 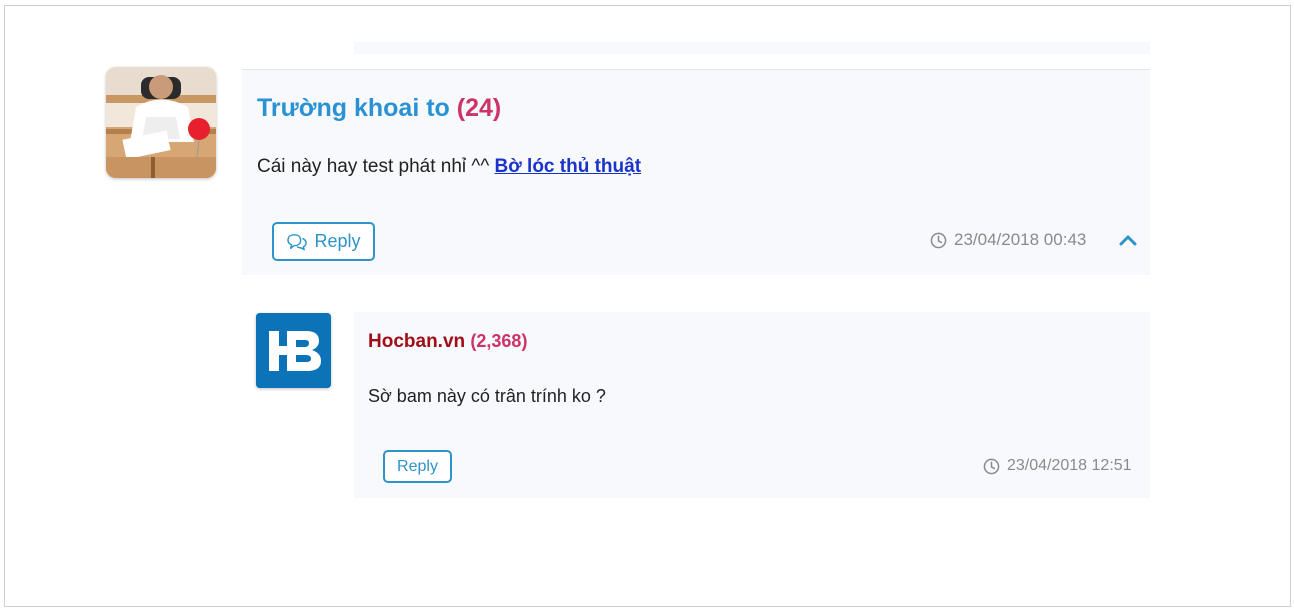 I want to click on reply-text: Sờ bam này có trân trính ko ?, so click(x=487, y=396).